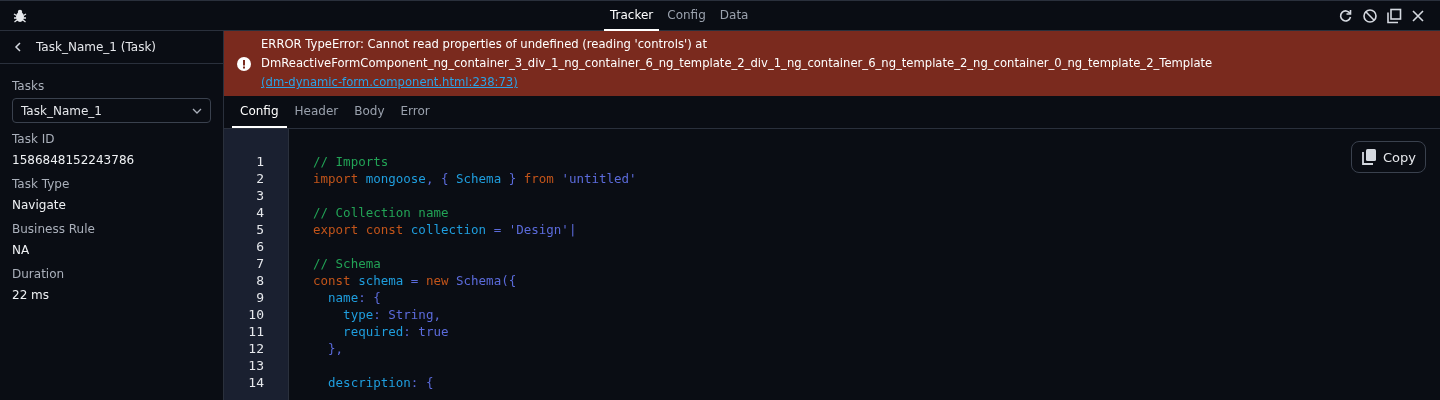 The image size is (1440, 400). I want to click on code-line: },, so click(335, 348).